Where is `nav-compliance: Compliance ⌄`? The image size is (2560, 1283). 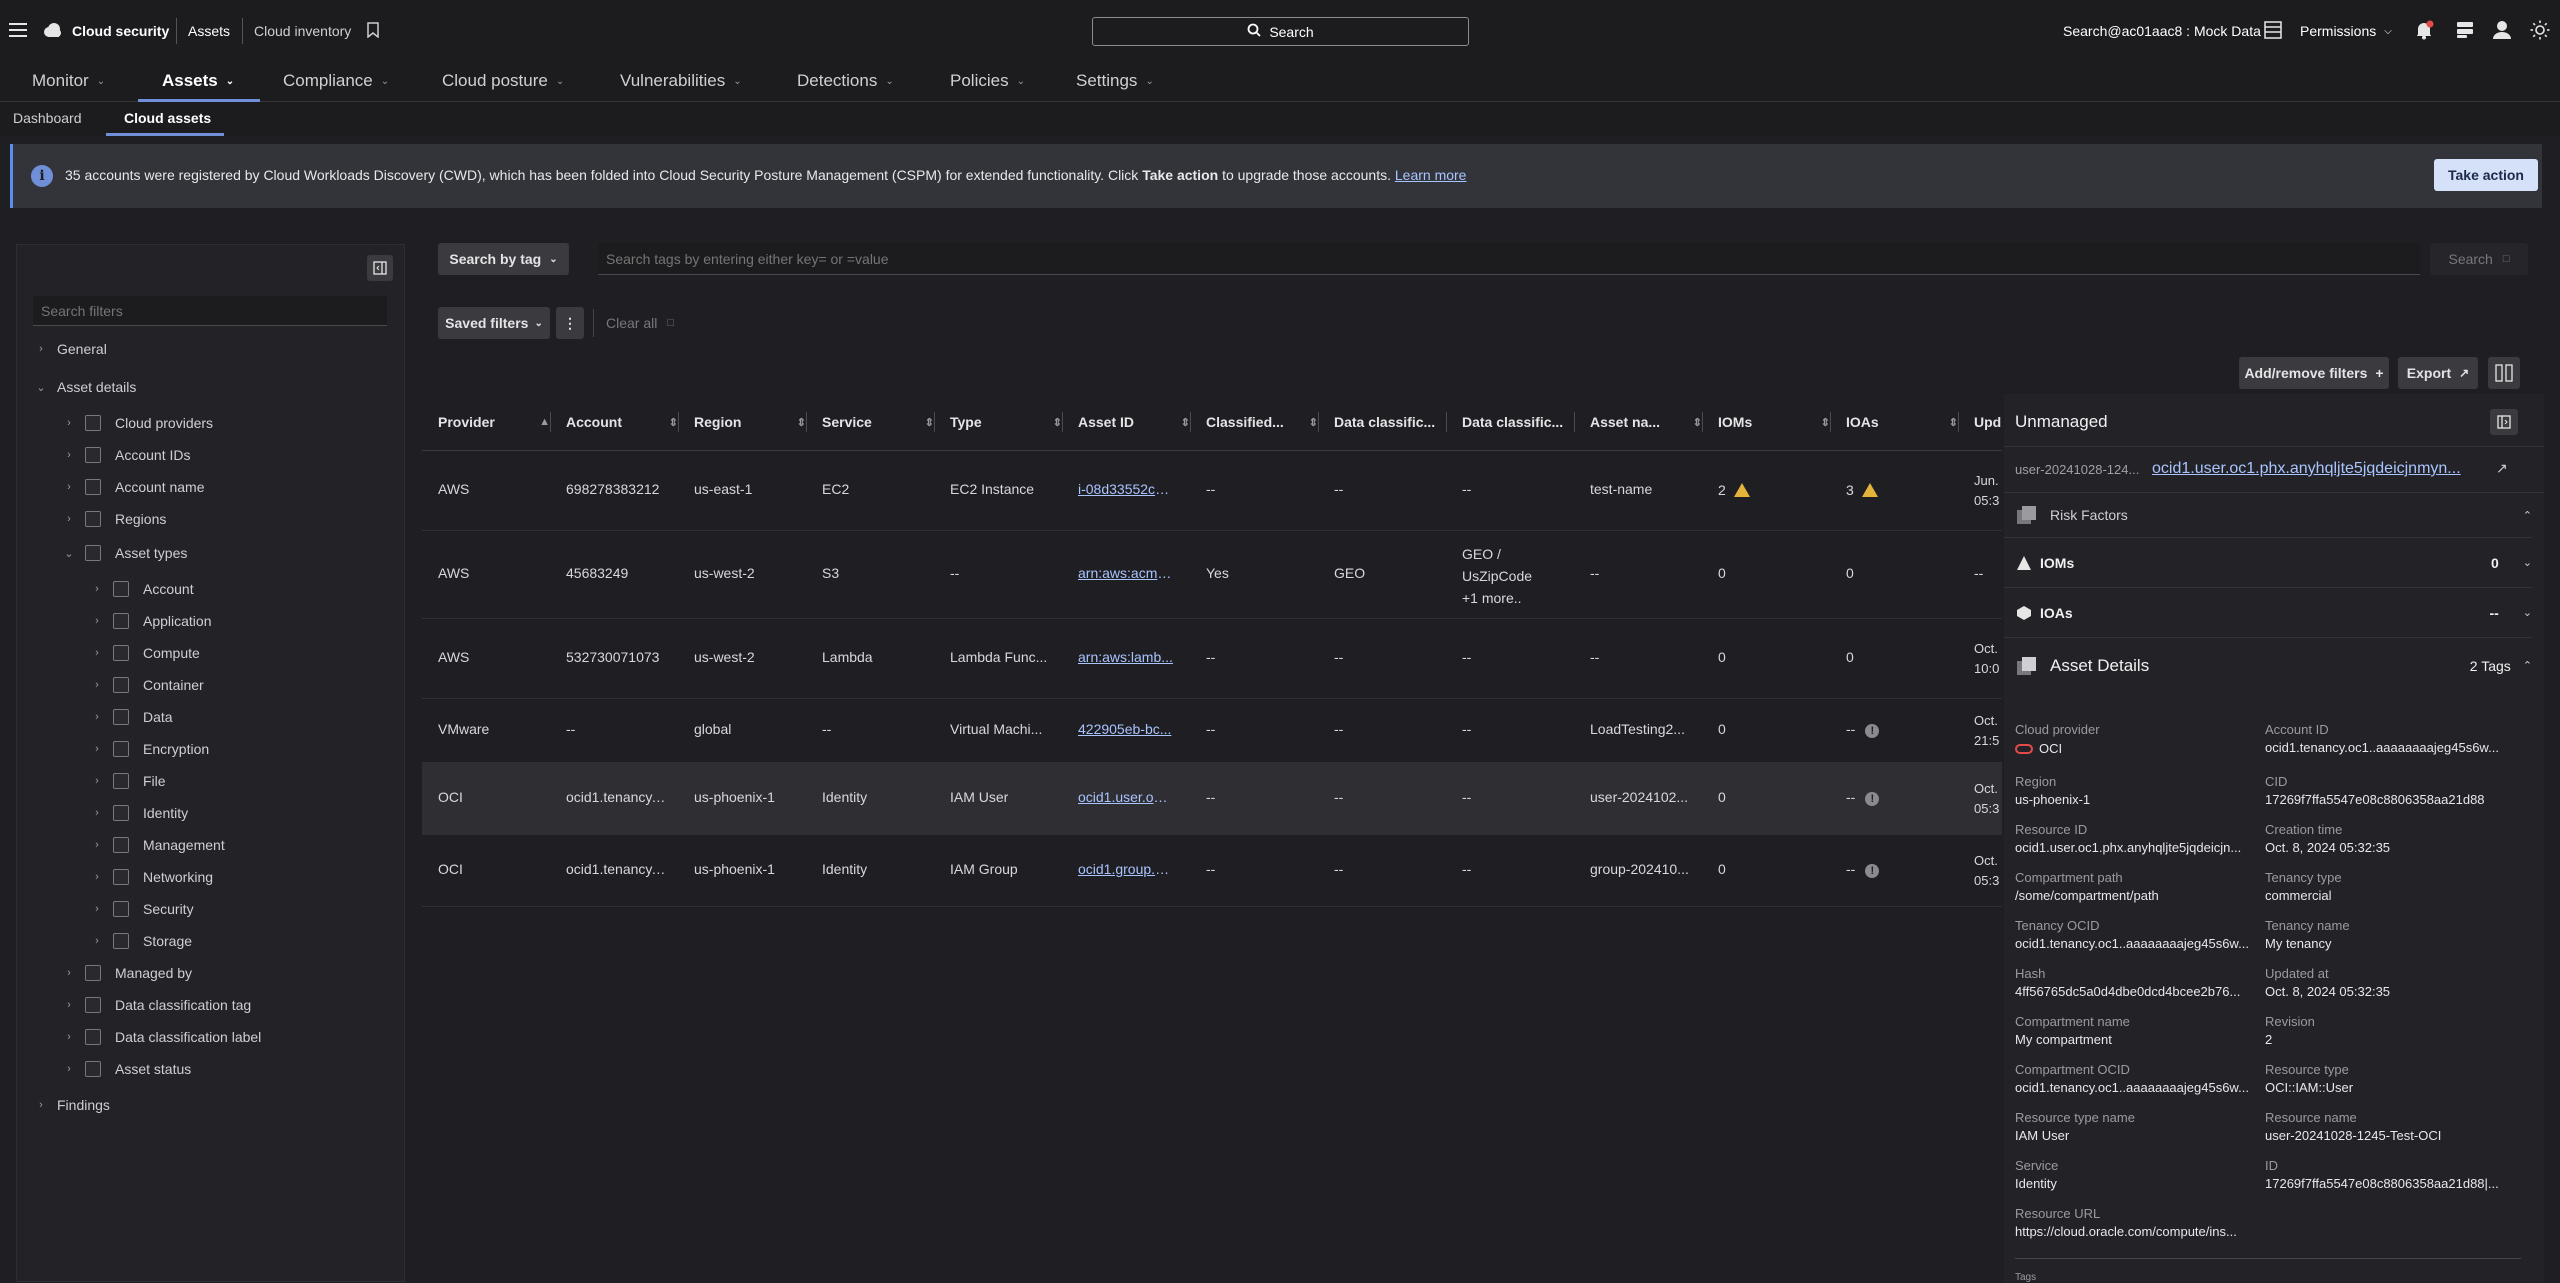
nav-compliance: Compliance ⌄ is located at coordinates (336, 81).